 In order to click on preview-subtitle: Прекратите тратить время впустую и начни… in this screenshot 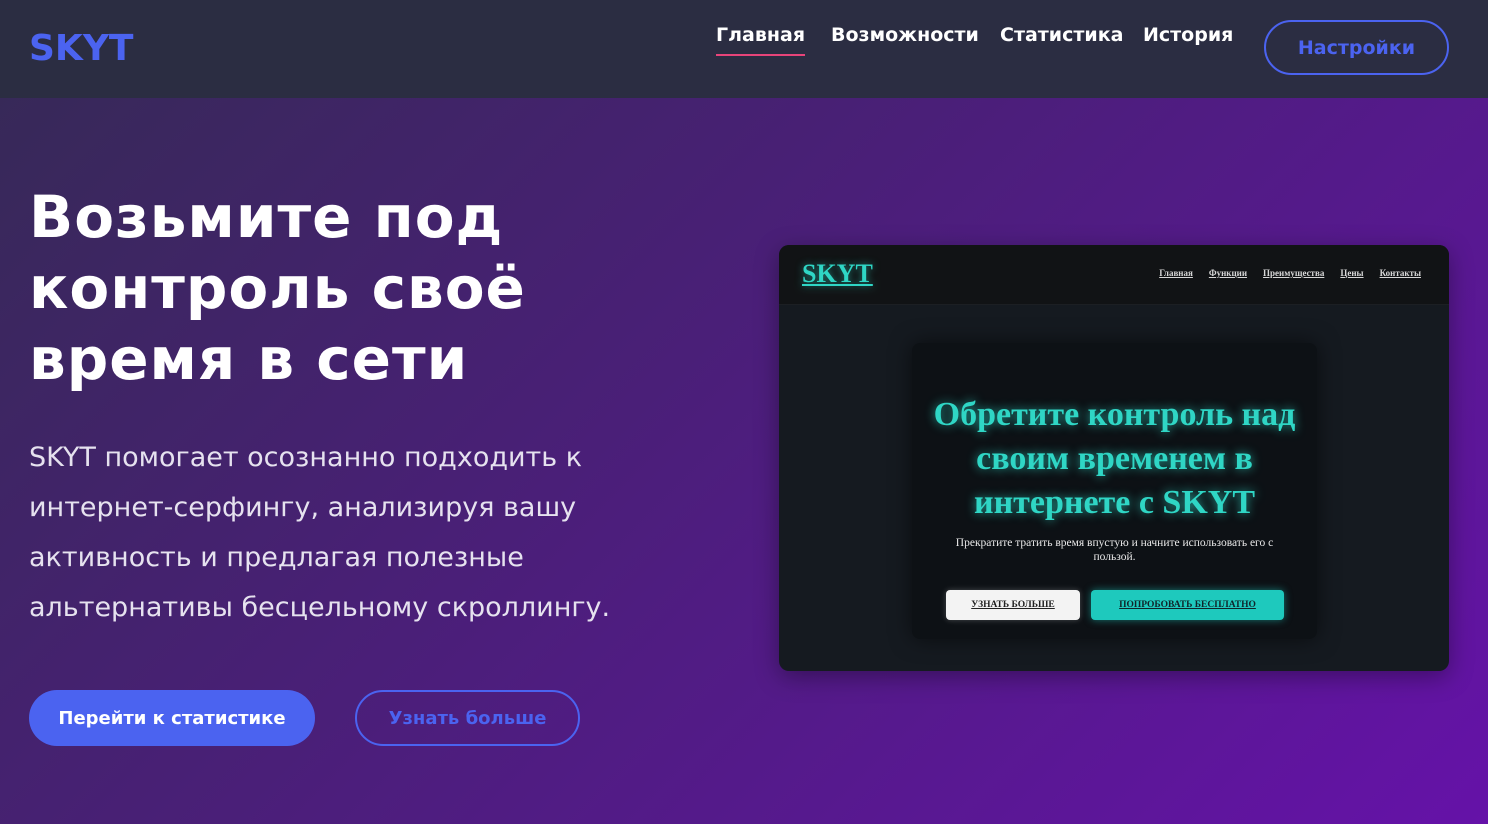, I will do `click(1114, 550)`.